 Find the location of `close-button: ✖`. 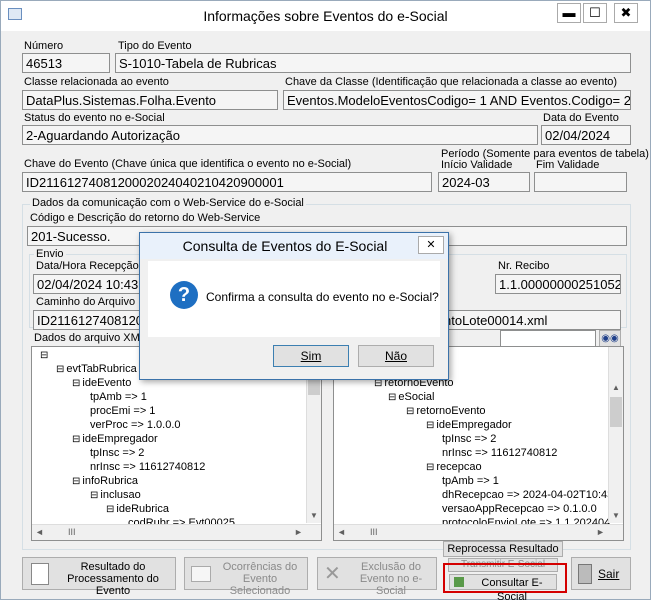

close-button: ✖ is located at coordinates (626, 13).